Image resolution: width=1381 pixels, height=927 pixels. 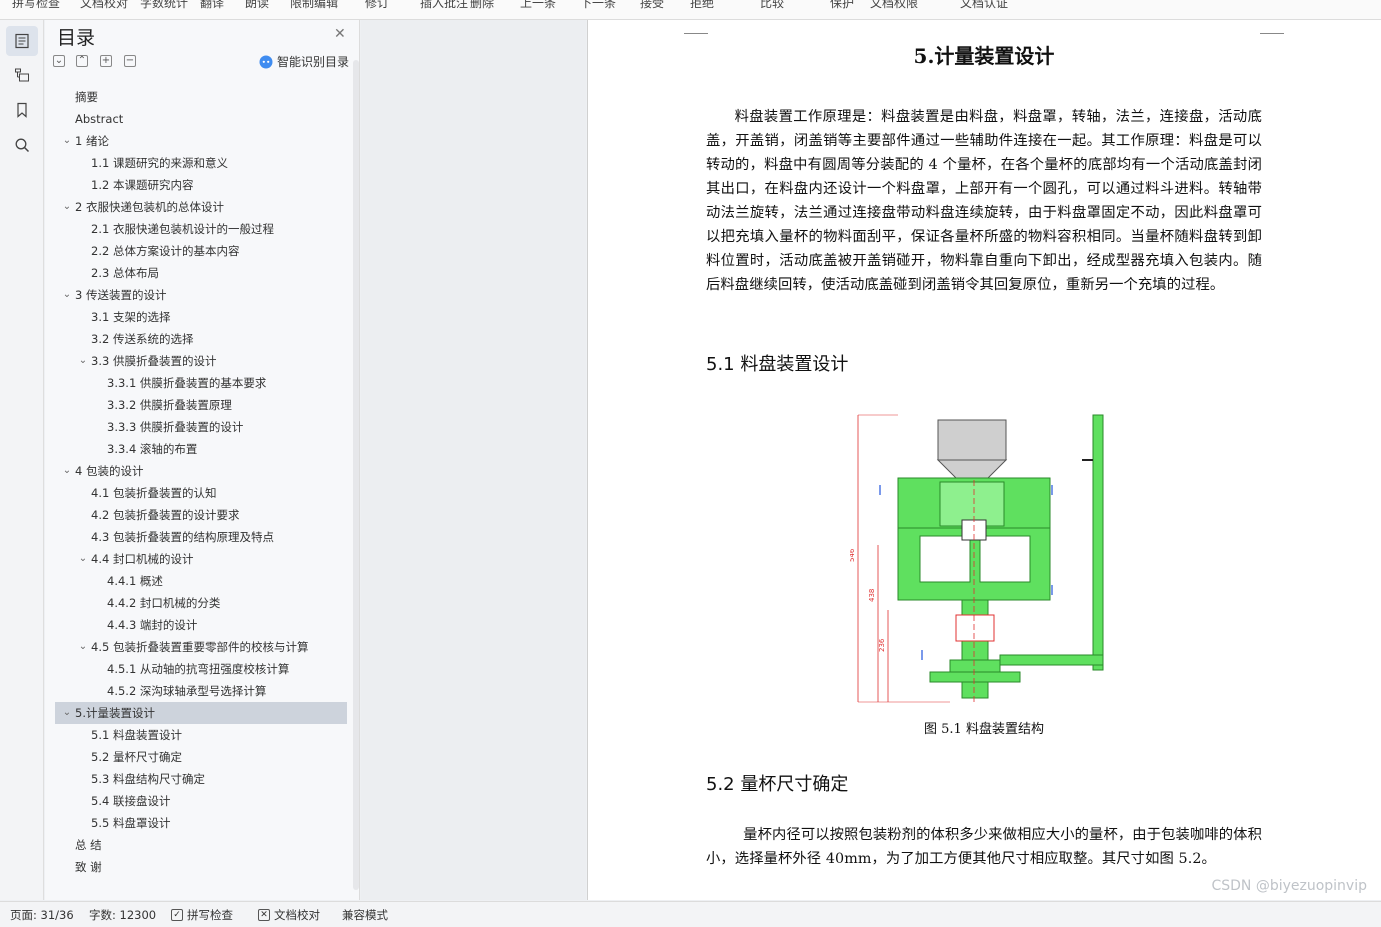 I want to click on spell-check-button: ✓ 拼写检查, so click(x=202, y=915).